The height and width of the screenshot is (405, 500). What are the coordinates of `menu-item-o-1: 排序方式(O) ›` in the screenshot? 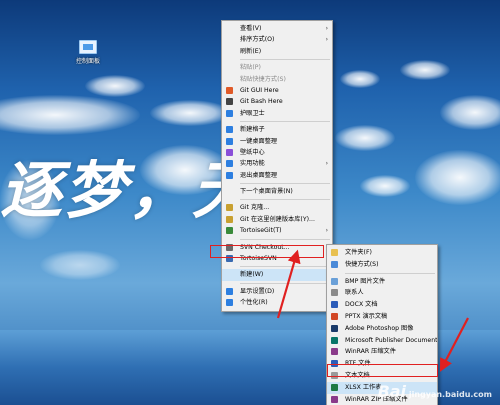 It's located at (277, 39).